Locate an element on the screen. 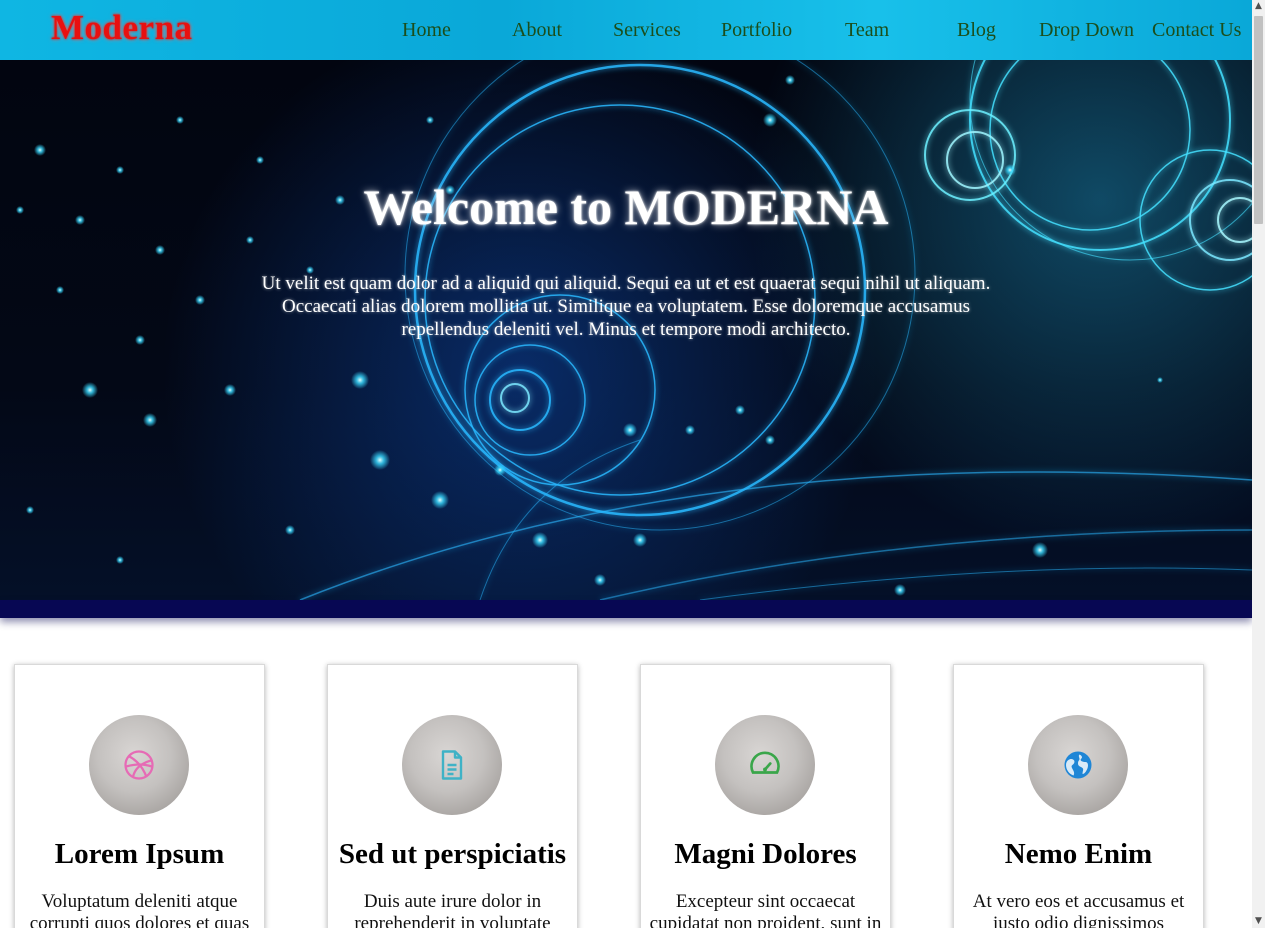 The width and height of the screenshot is (1265, 928). scroll-thumb is located at coordinates (1258, 120).